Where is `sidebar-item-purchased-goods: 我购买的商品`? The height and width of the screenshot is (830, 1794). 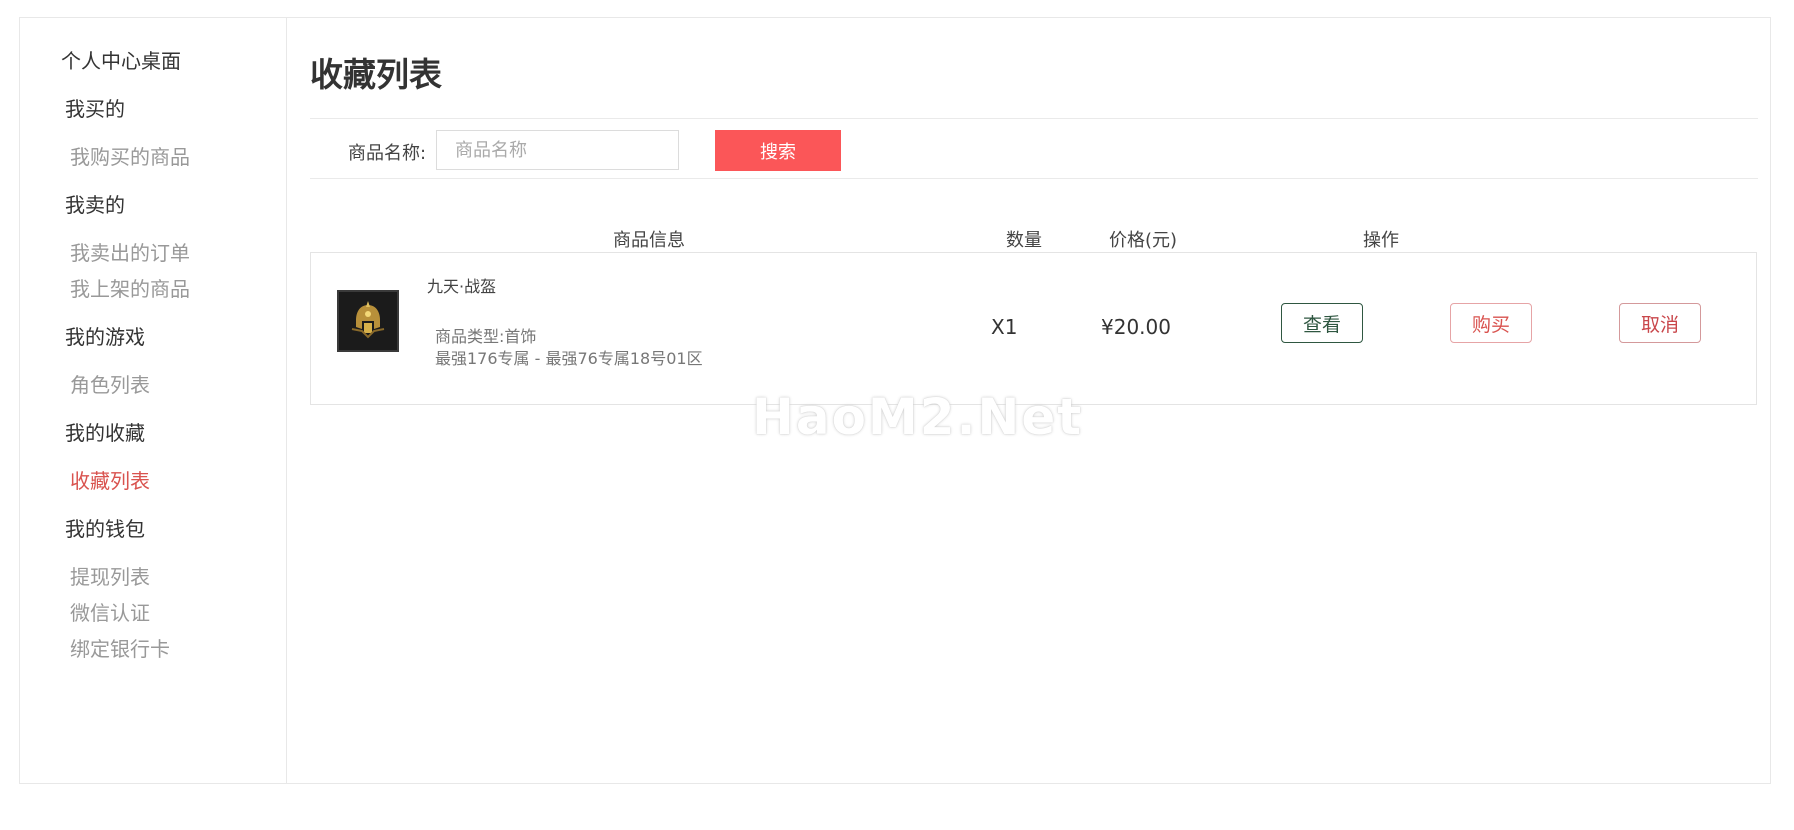 sidebar-item-purchased-goods: 我购买的商品 is located at coordinates (130, 155).